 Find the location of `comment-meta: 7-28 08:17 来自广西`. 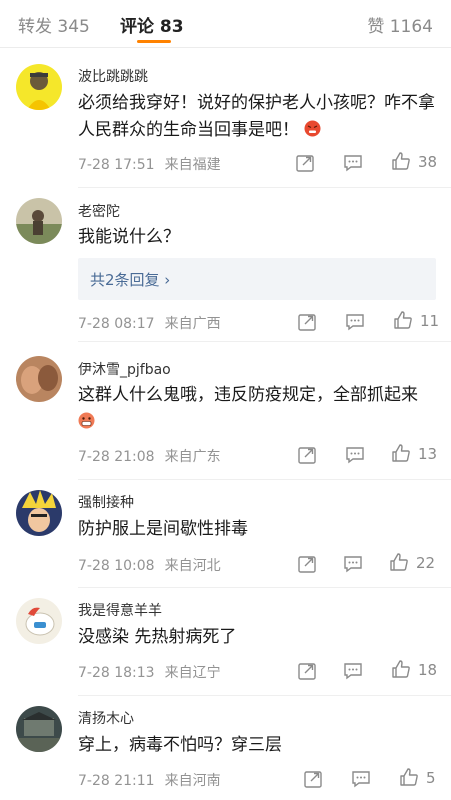

comment-meta: 7-28 08:17 来自广西 is located at coordinates (149, 323).